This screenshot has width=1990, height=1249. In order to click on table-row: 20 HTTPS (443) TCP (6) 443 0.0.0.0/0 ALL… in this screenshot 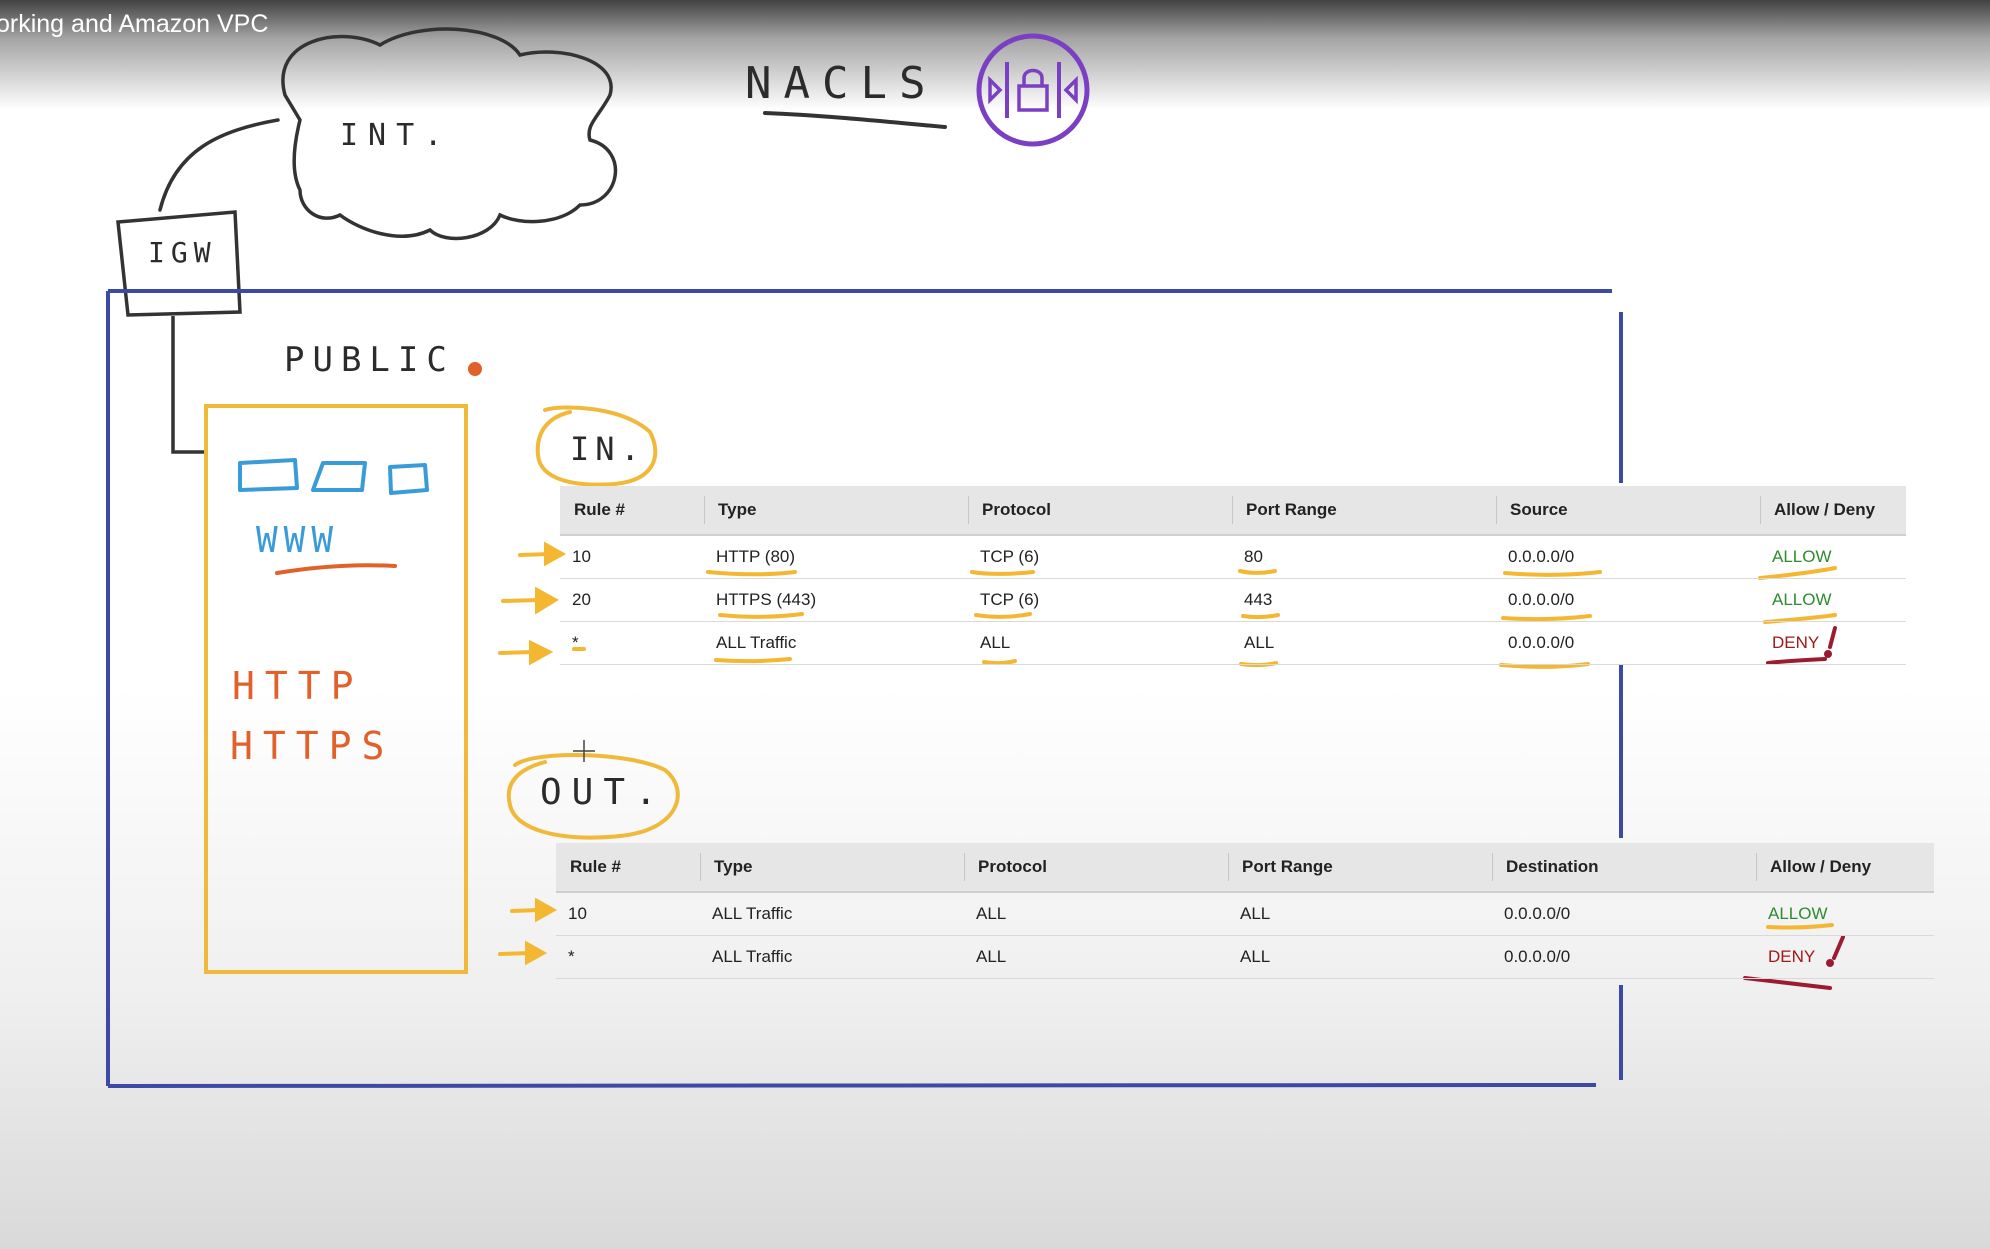, I will do `click(1233, 600)`.